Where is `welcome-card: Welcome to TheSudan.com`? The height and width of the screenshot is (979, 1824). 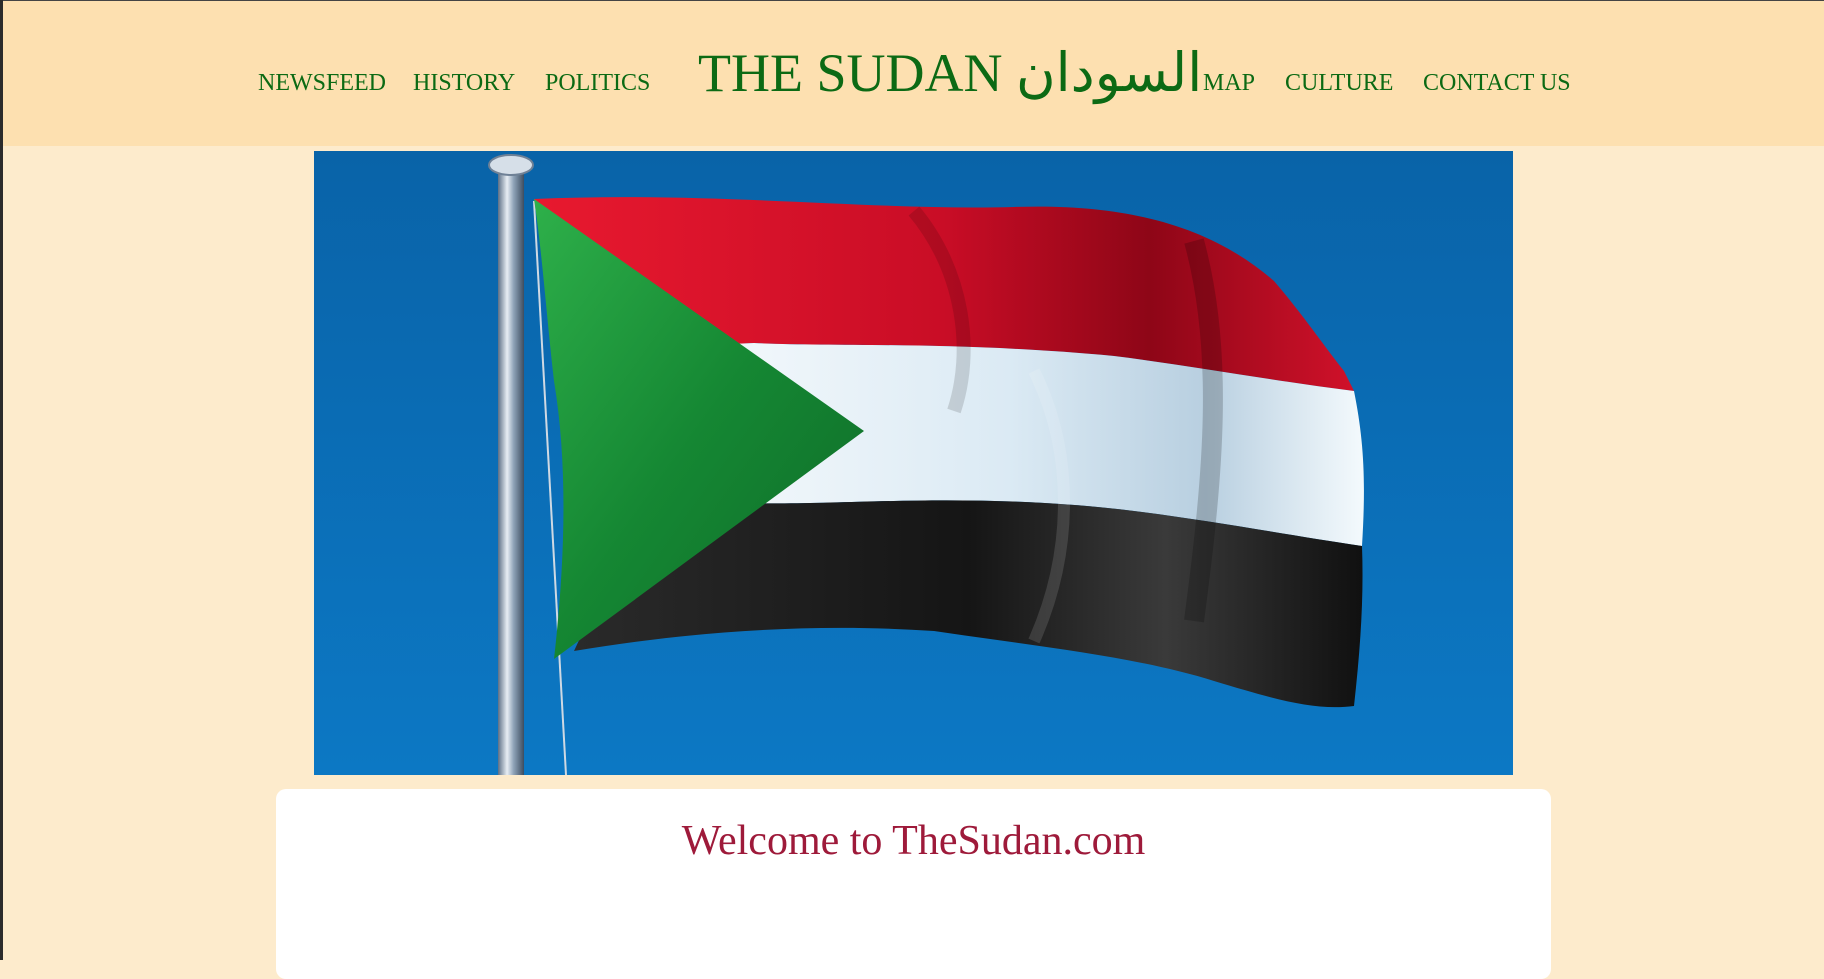
welcome-card: Welcome to TheSudan.com is located at coordinates (913, 884).